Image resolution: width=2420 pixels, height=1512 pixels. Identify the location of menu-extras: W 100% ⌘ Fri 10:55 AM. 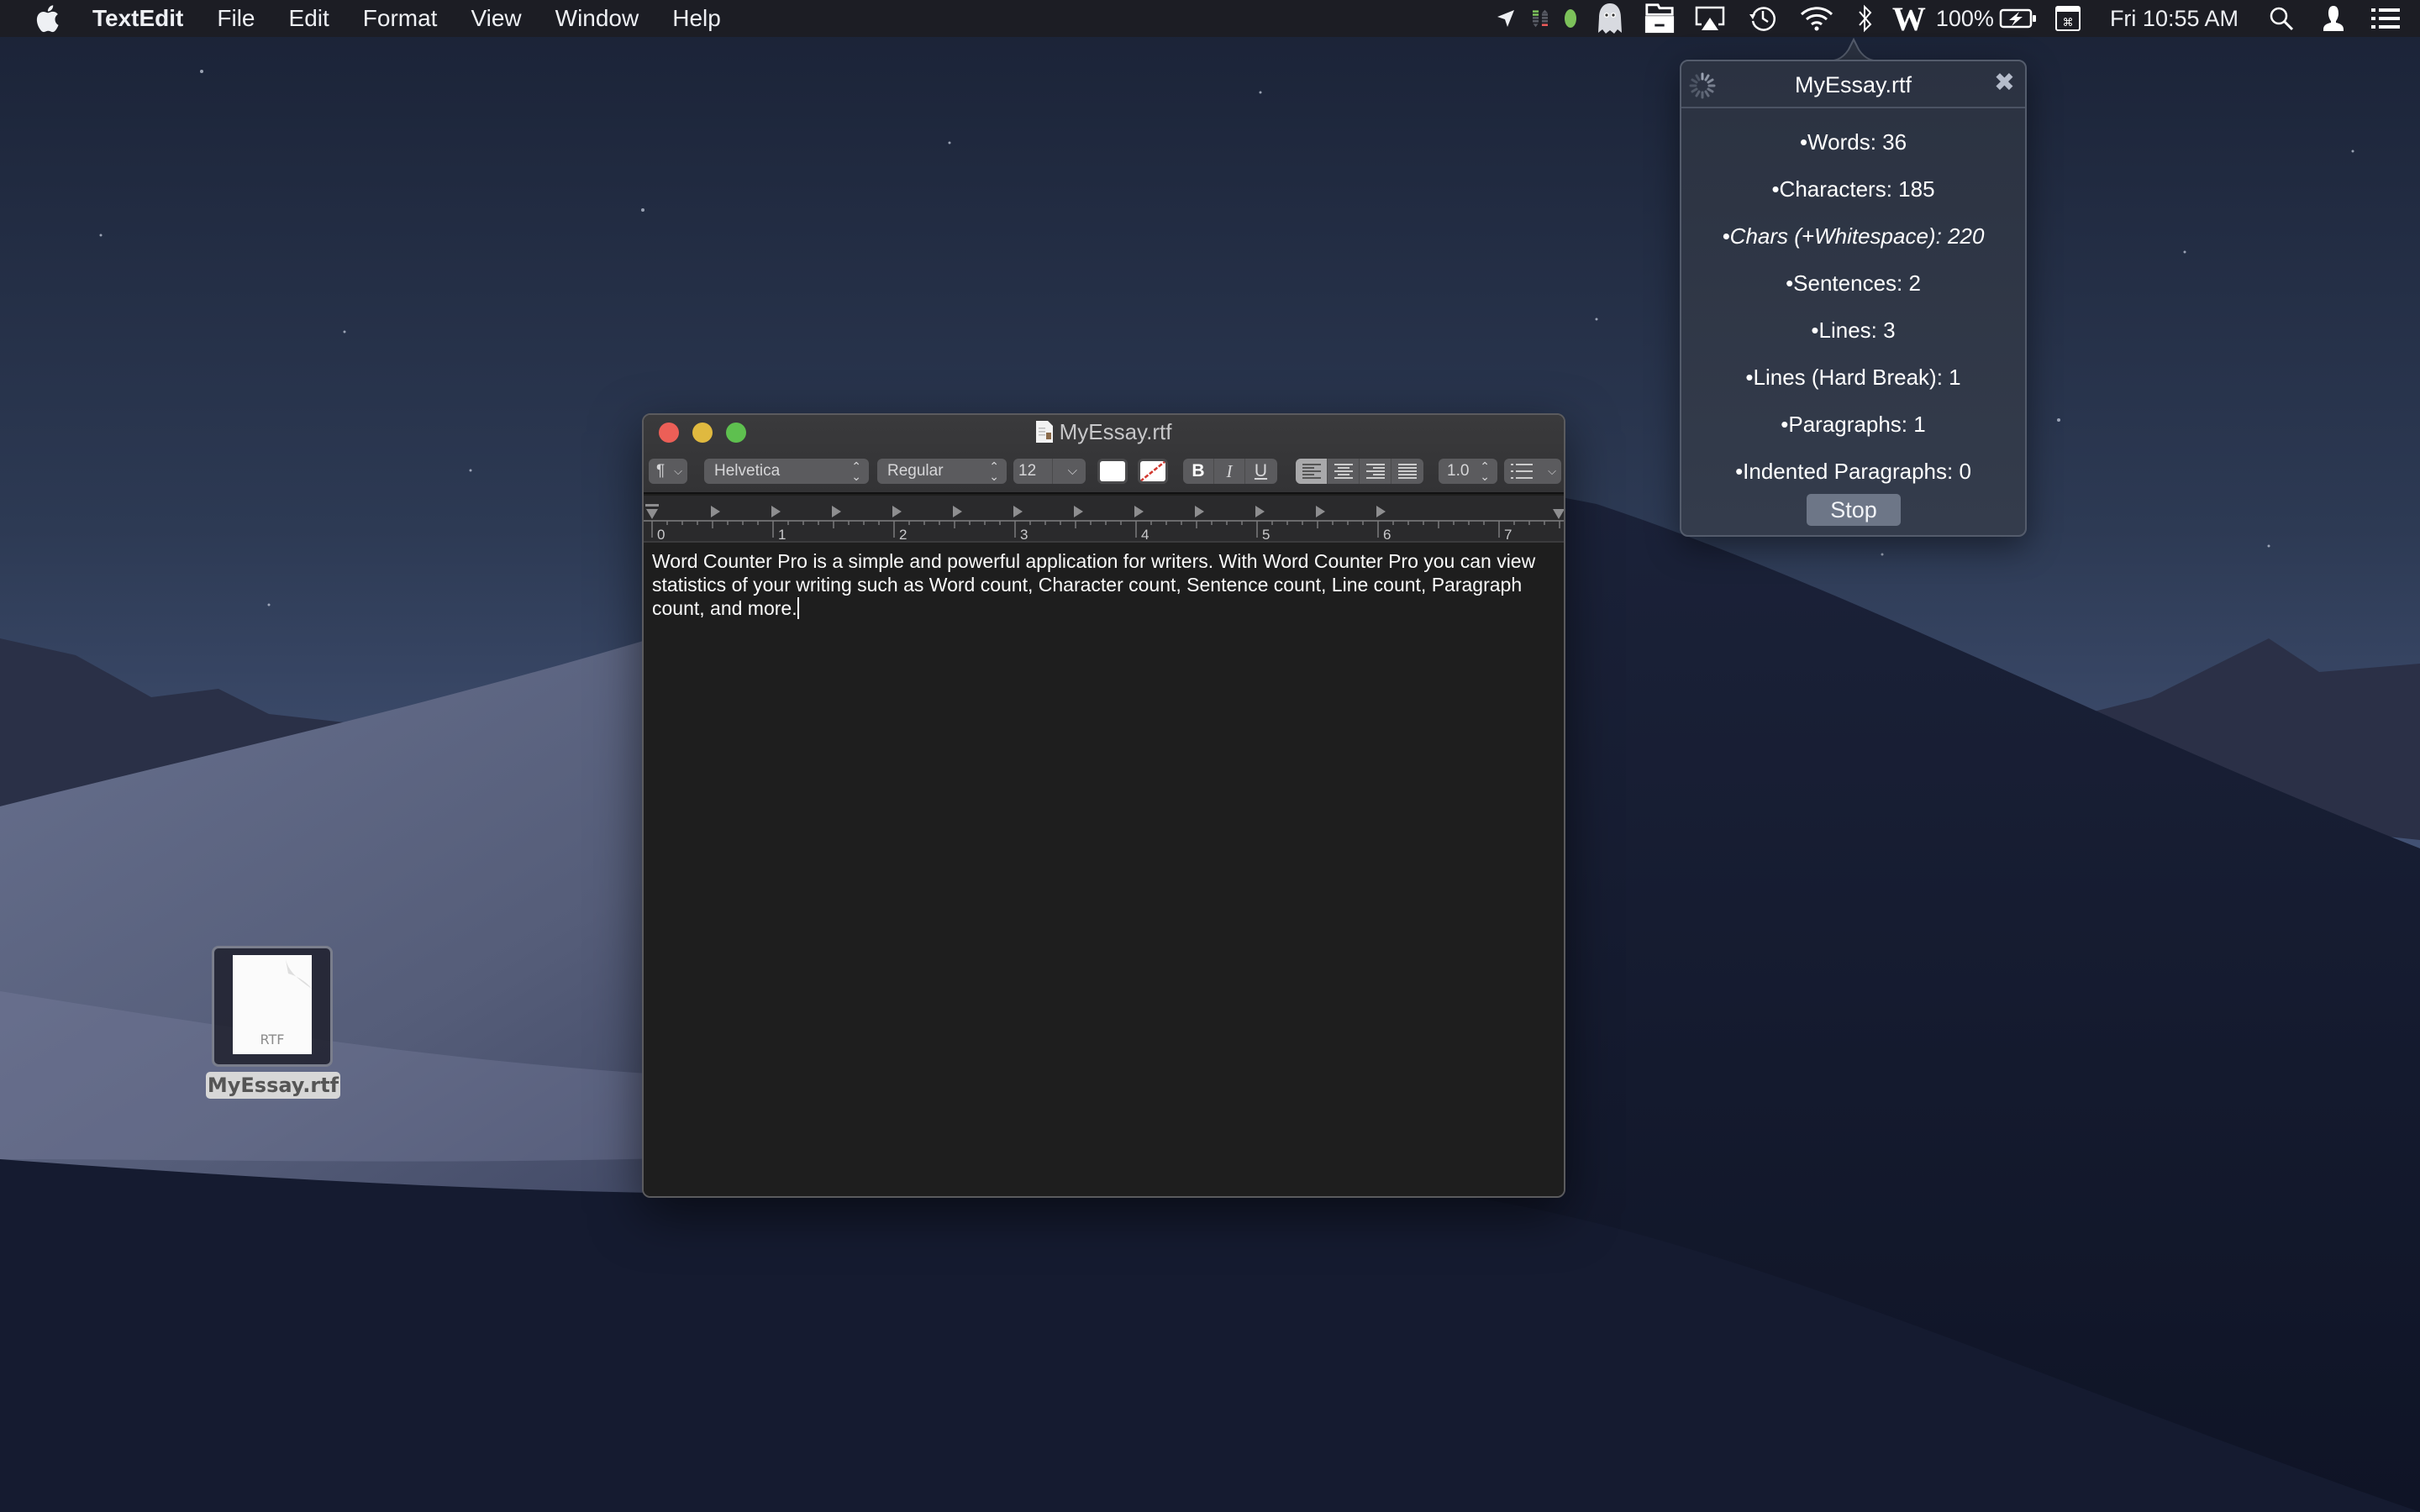
(1953, 19).